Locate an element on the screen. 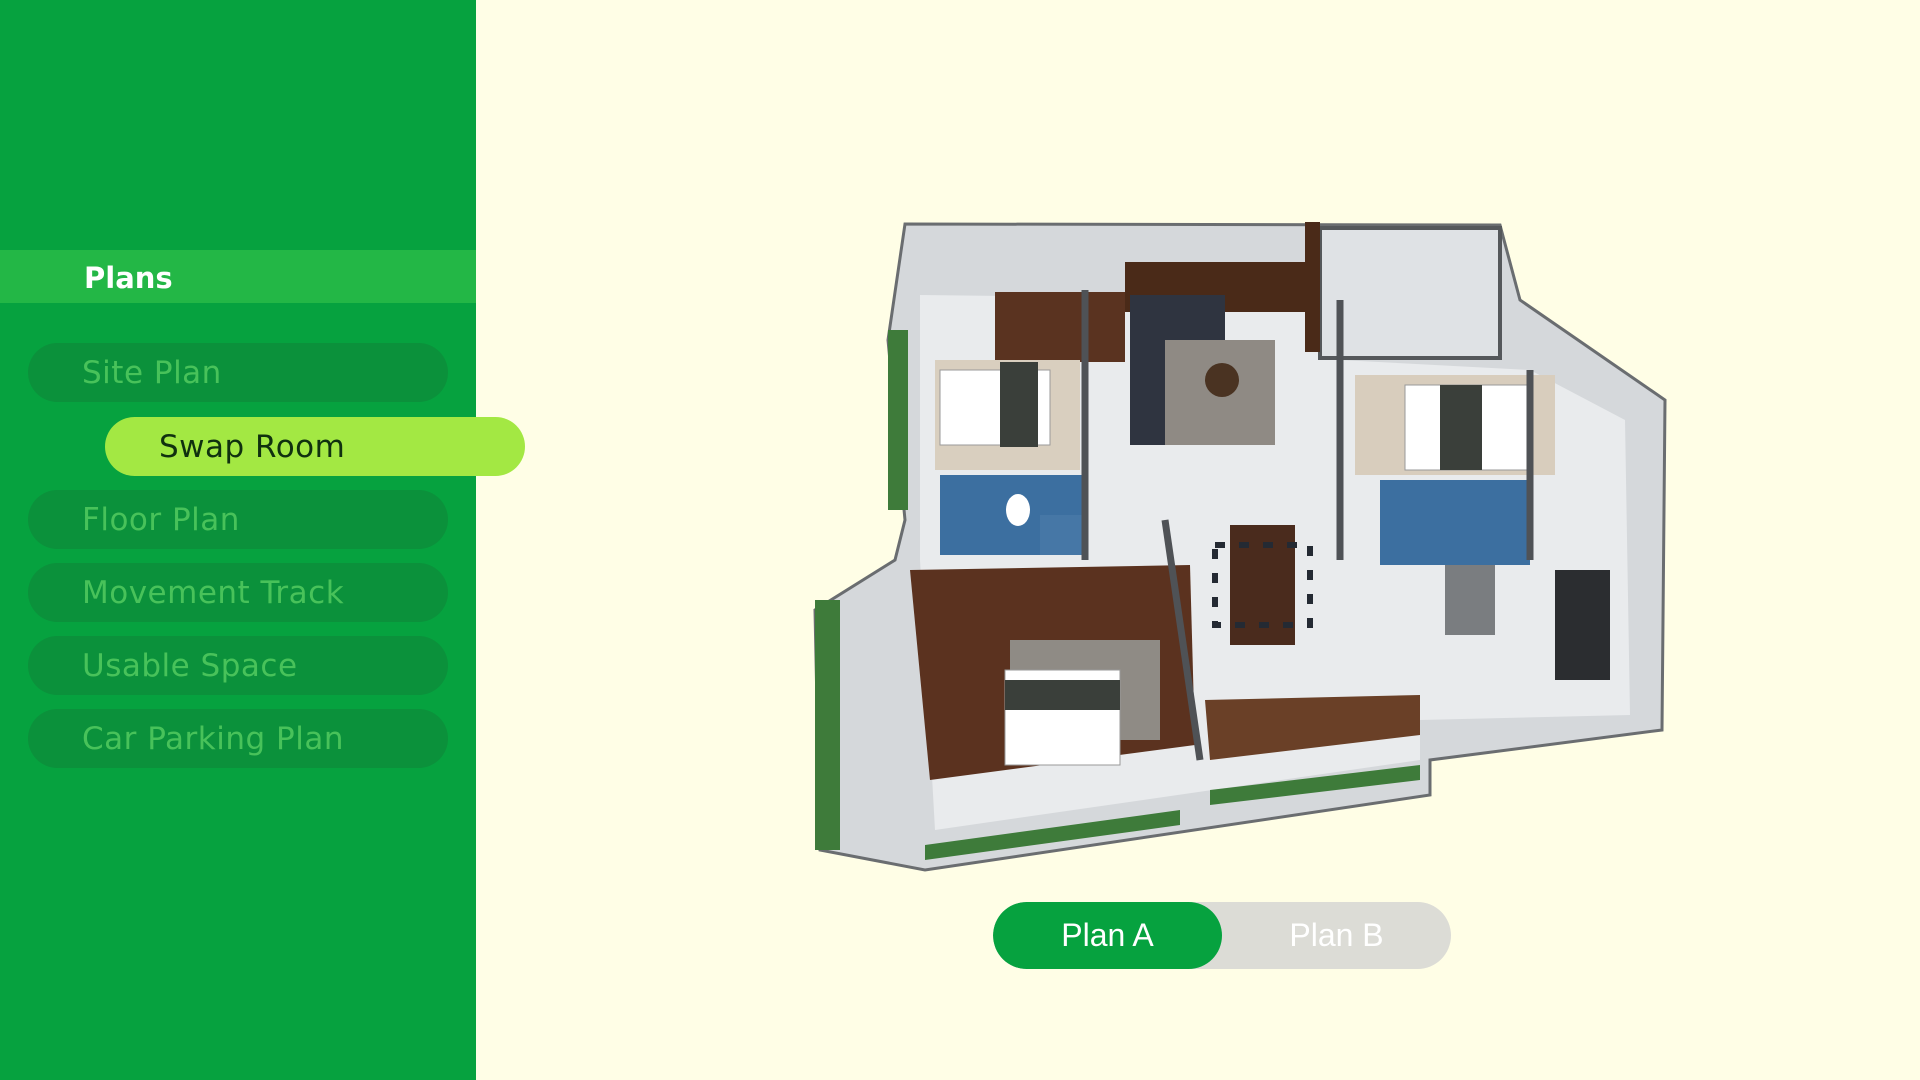 The height and width of the screenshot is (1080, 1920). menu-item-car-parking-plan: Car Parking Plan is located at coordinates (238, 738).